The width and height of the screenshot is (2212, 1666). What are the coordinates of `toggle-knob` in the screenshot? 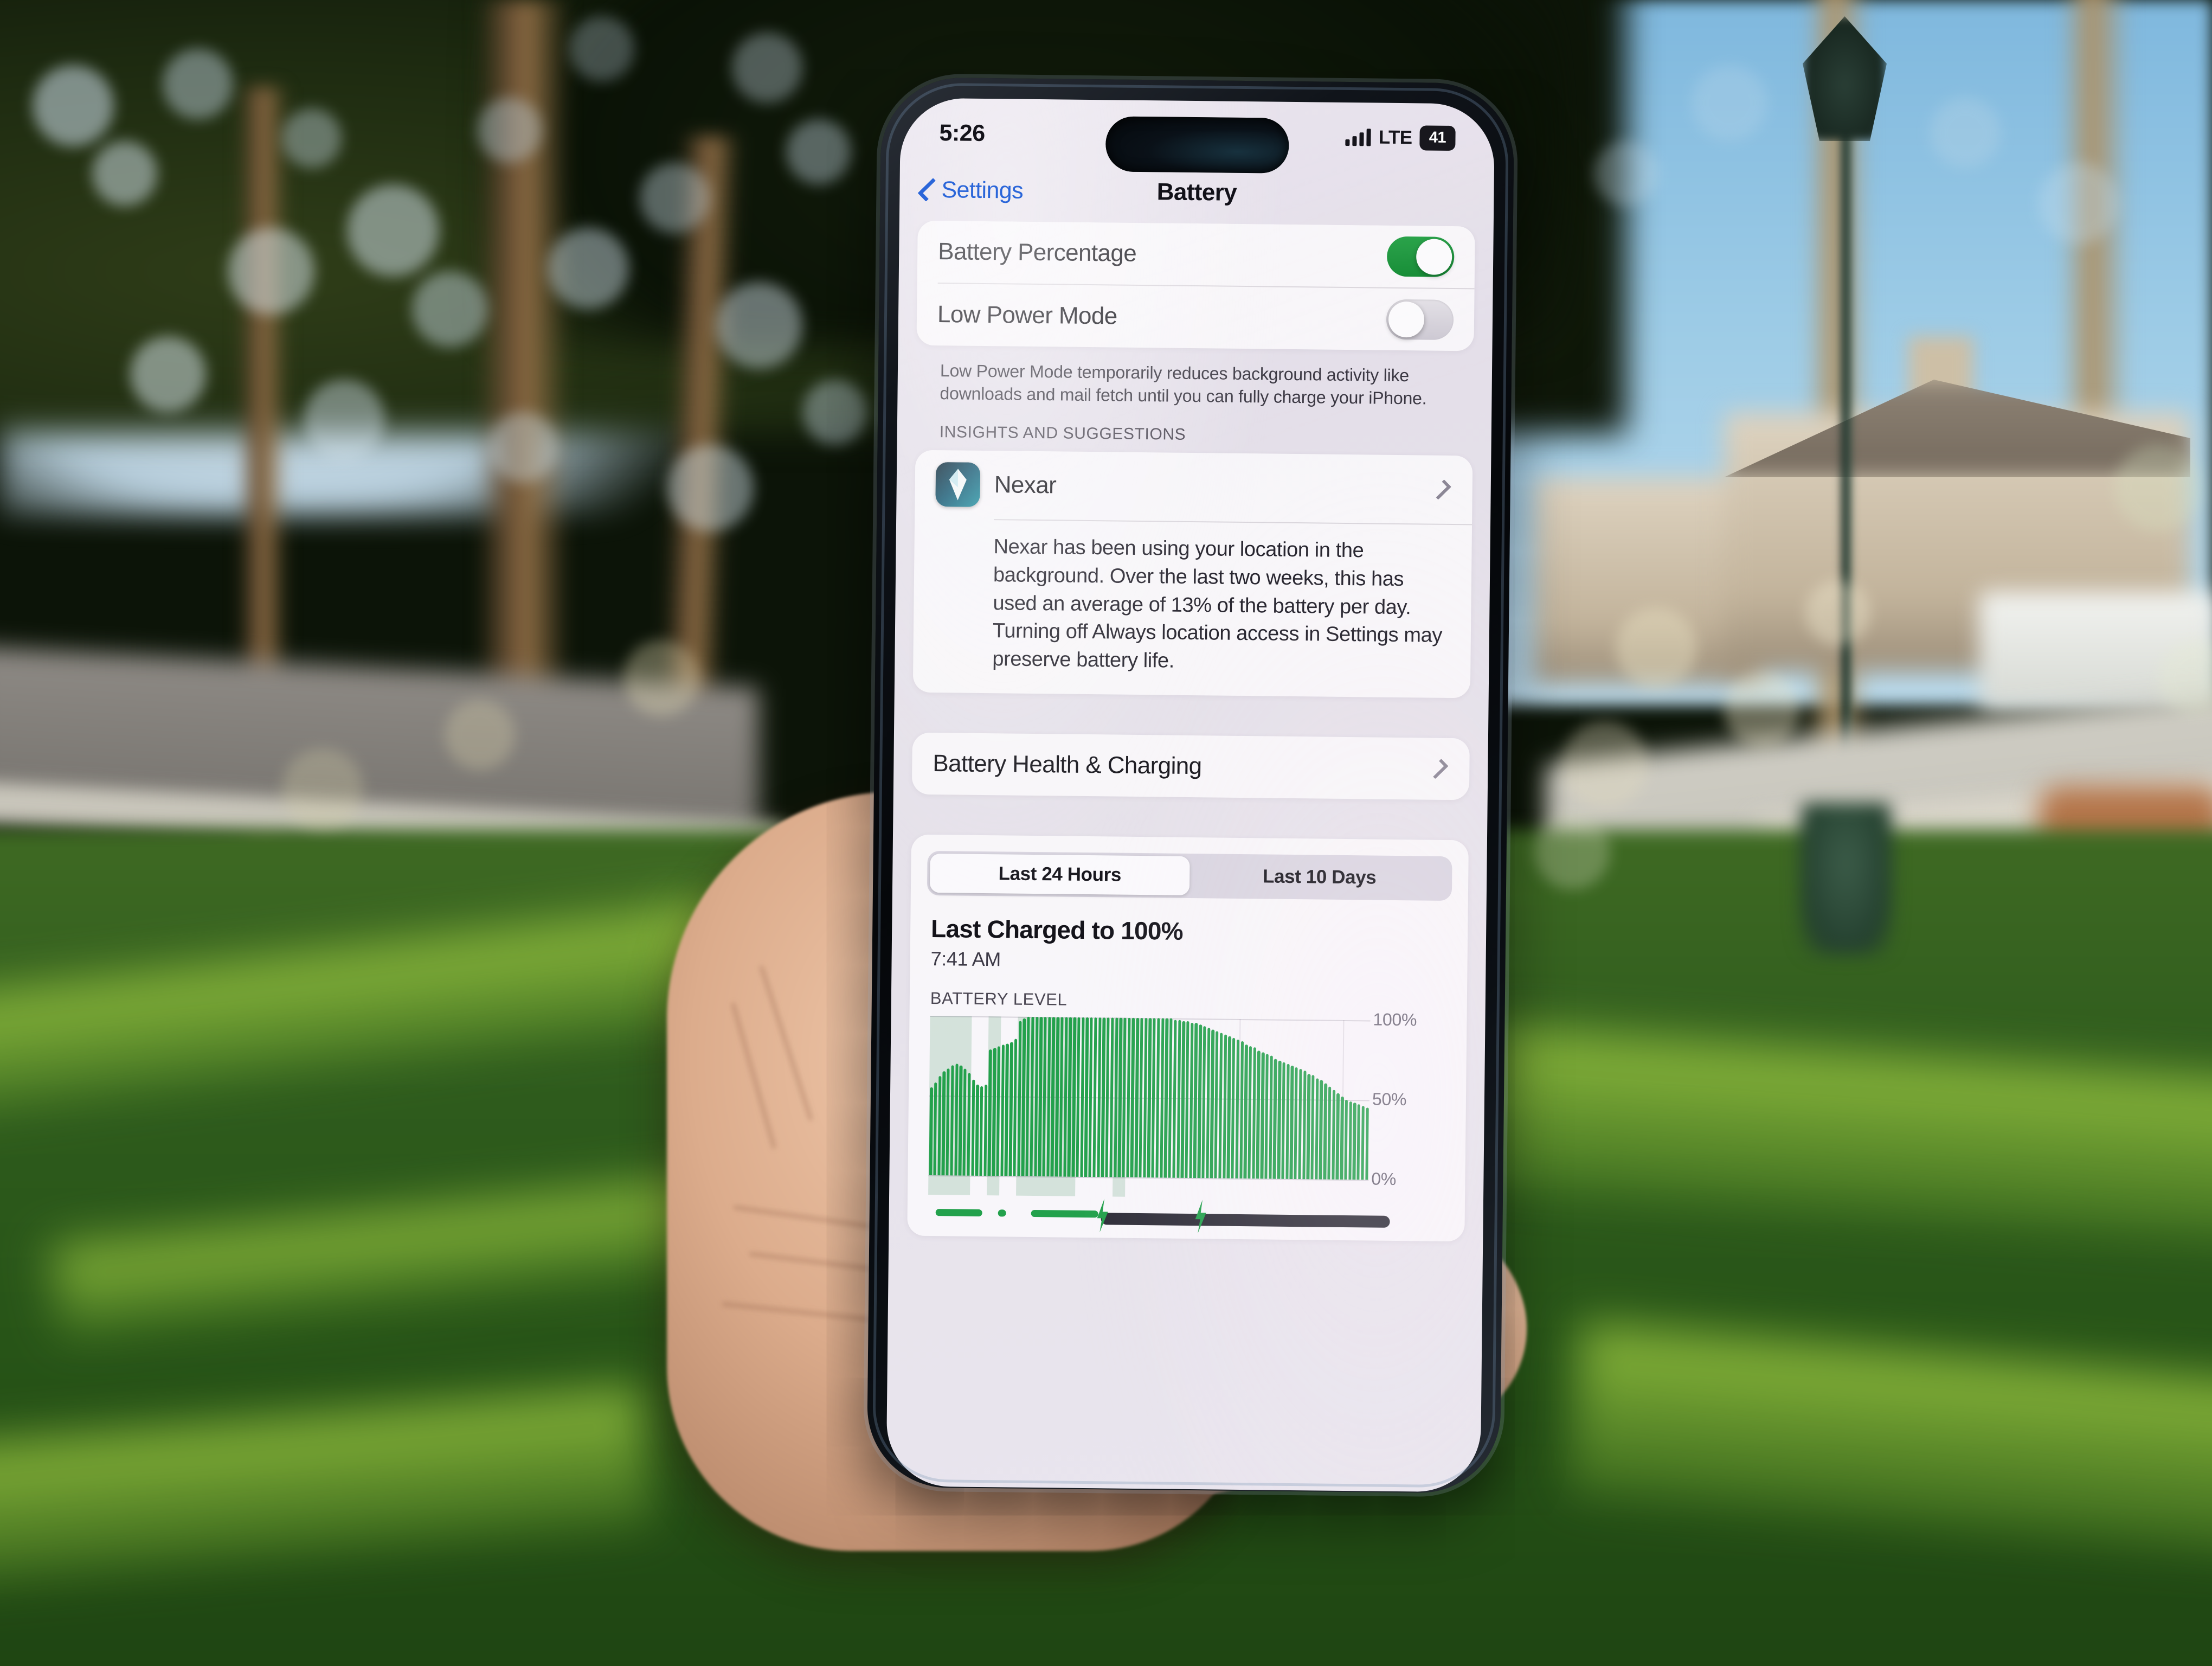 It's located at (1434, 257).